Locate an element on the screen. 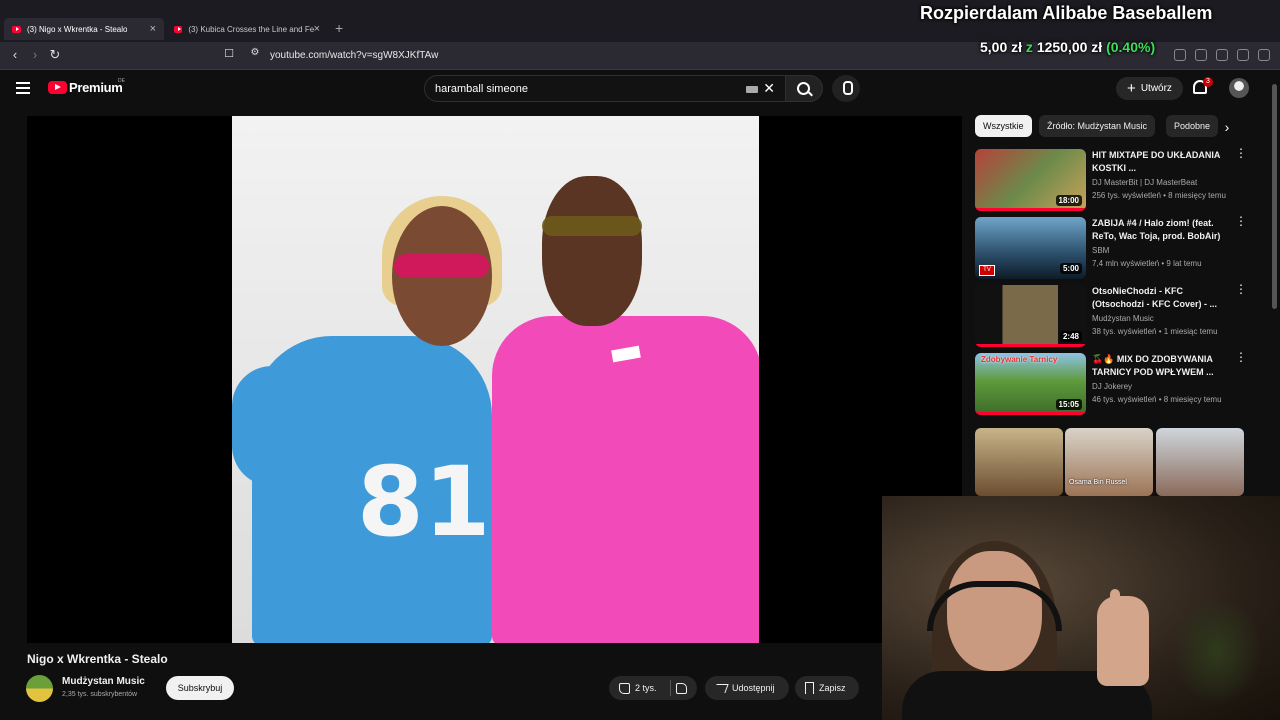  video-thumbnail: TV 5:00 is located at coordinates (1030, 248).